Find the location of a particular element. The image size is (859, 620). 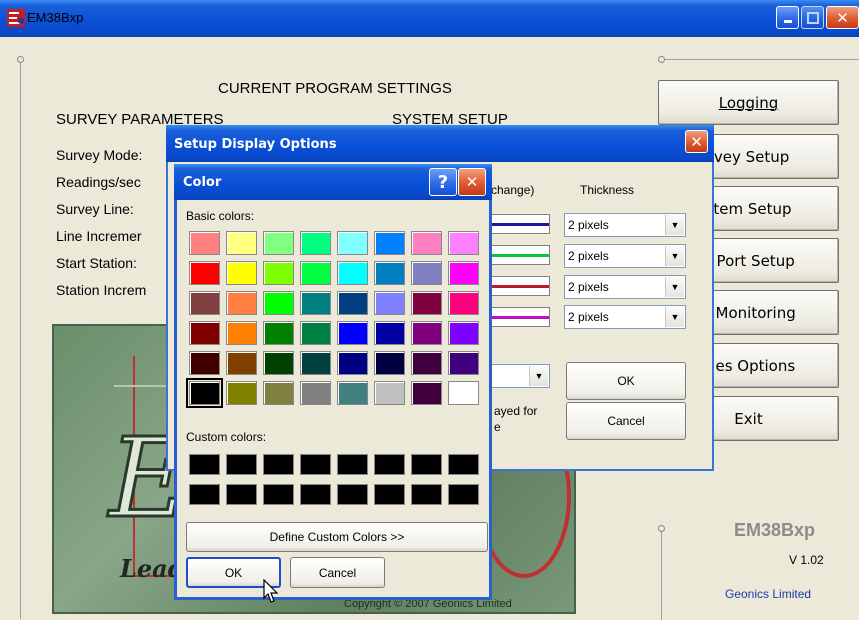

minimize-icon is located at coordinates (787, 17).